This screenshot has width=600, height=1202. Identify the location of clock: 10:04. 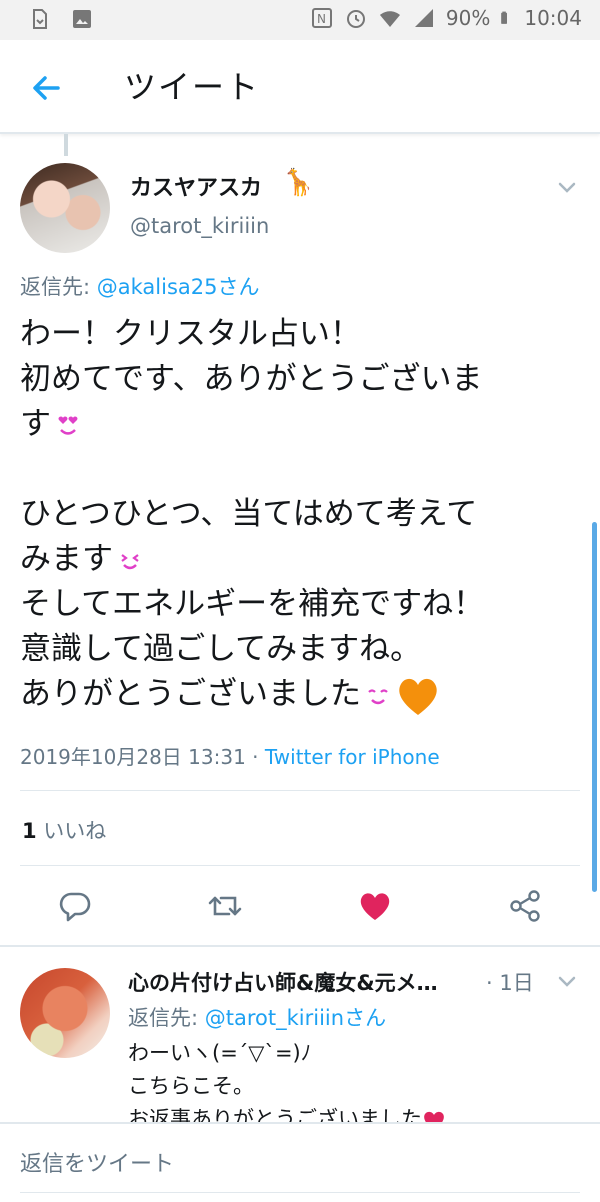
(553, 18).